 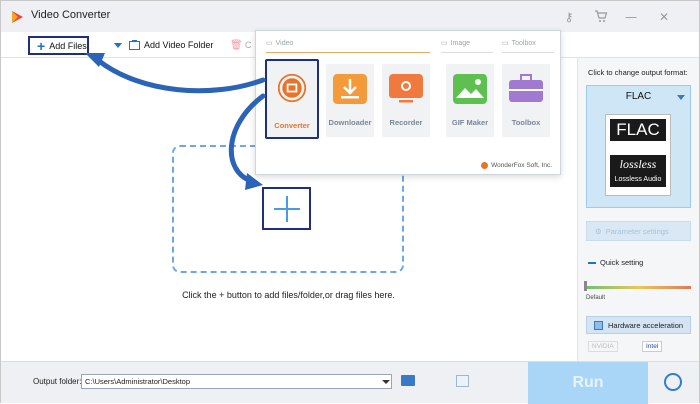 I want to click on hardware-acceleration-button: Hardware acceleration, so click(x=638, y=325).